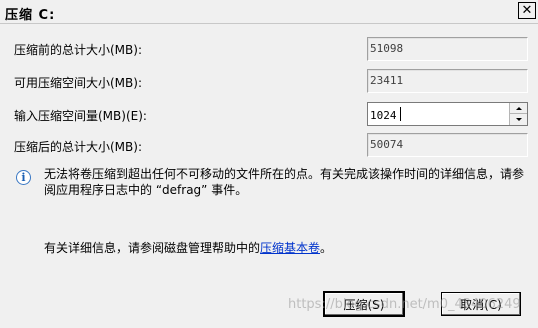  I want to click on shrink-button: 压缩(S), so click(364, 304).